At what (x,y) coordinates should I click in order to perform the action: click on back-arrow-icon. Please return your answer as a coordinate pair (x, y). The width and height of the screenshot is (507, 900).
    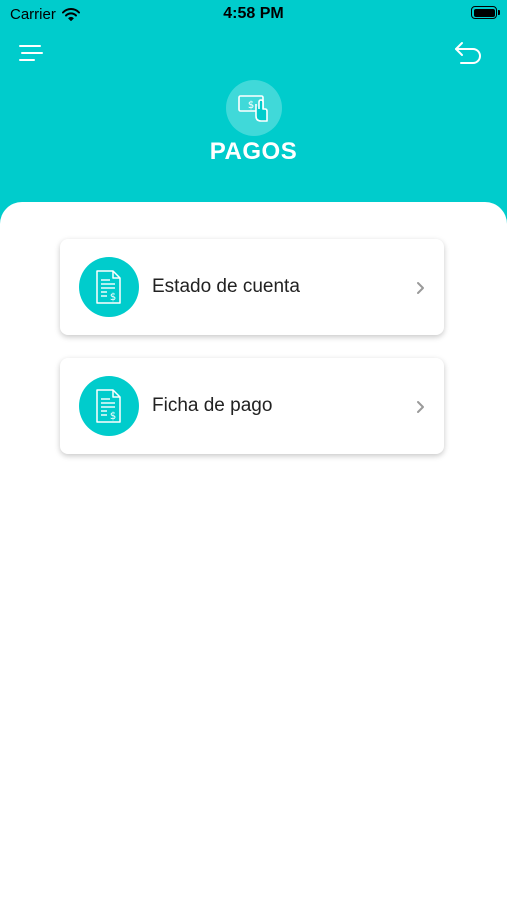
    Looking at the image, I should click on (468, 53).